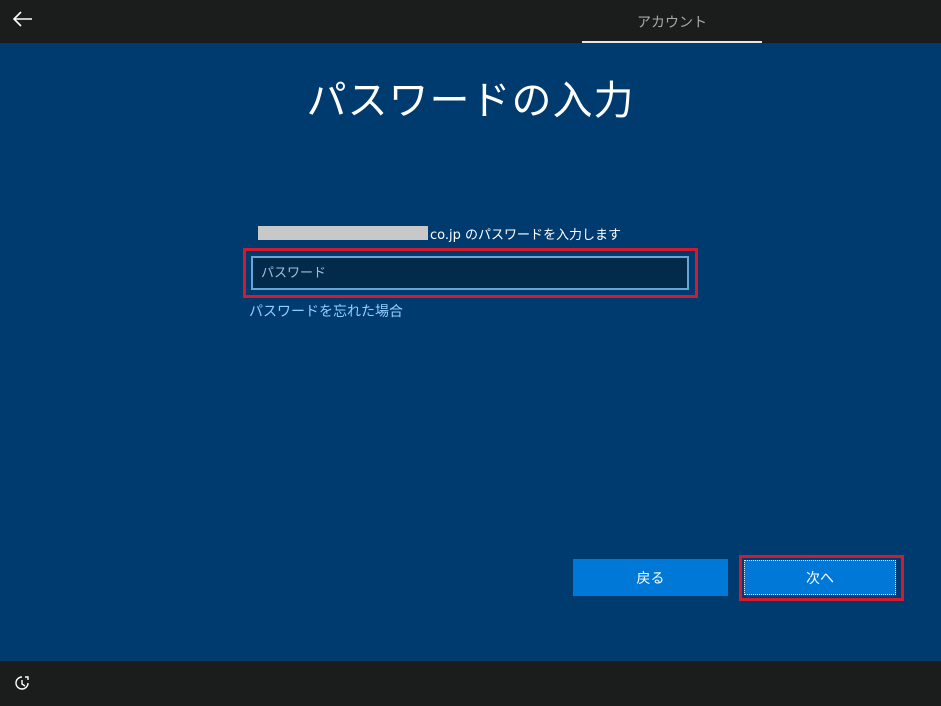 The width and height of the screenshot is (941, 706). Describe the element at coordinates (470, 101) in the screenshot. I see `page-title: パスワードの入力` at that location.